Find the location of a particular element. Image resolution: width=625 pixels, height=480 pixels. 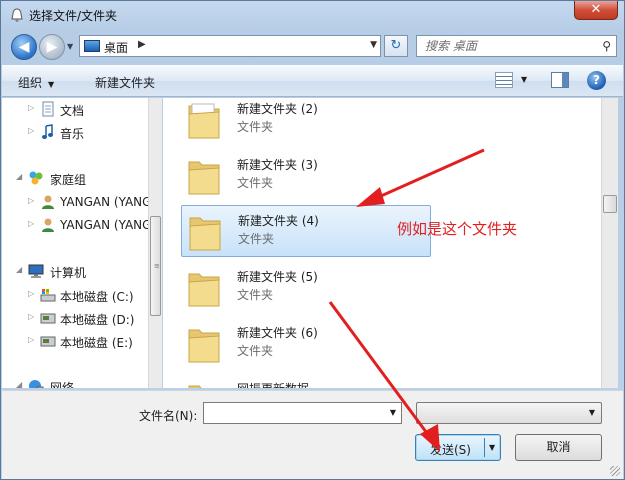

nav-item-label: 家庭组 is located at coordinates (68, 180).